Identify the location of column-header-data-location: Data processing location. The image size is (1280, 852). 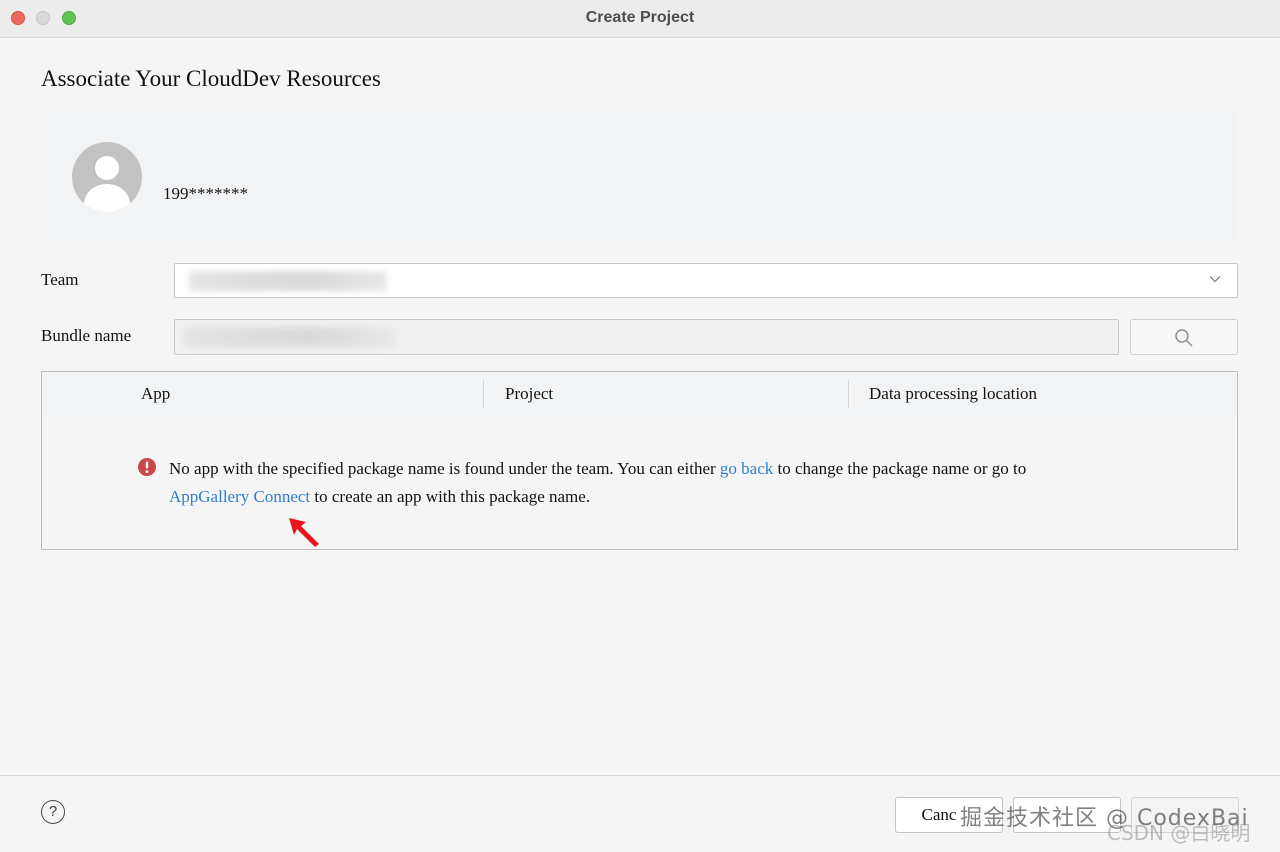
(953, 394).